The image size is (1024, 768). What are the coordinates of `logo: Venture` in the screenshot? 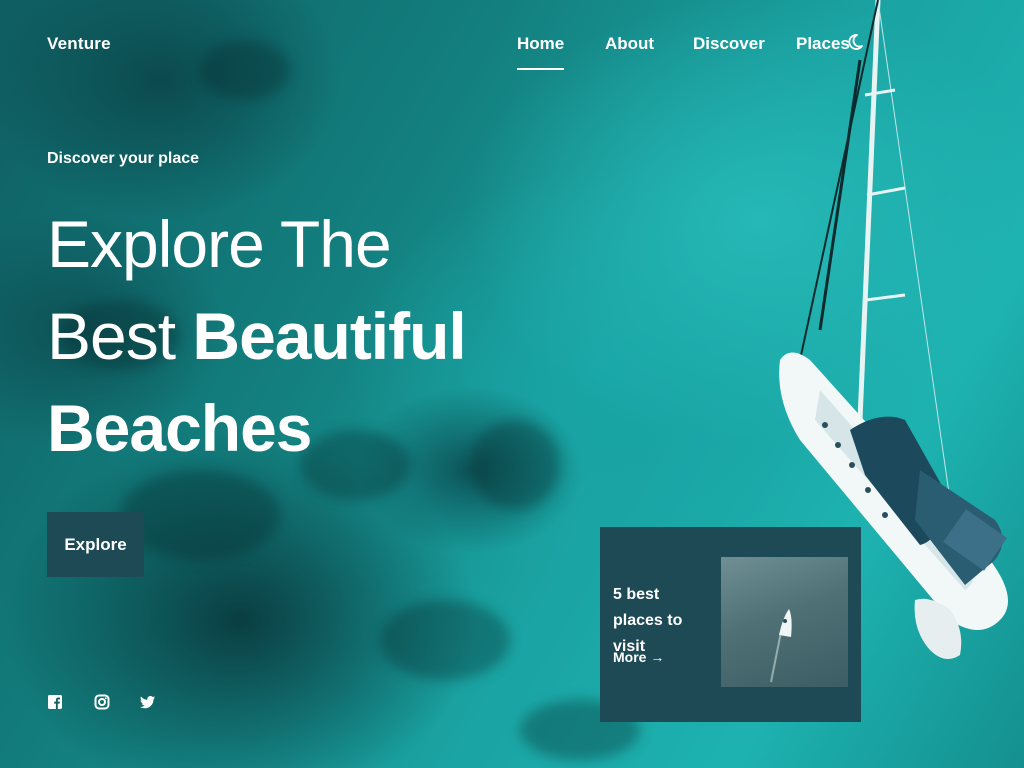 It's located at (79, 44).